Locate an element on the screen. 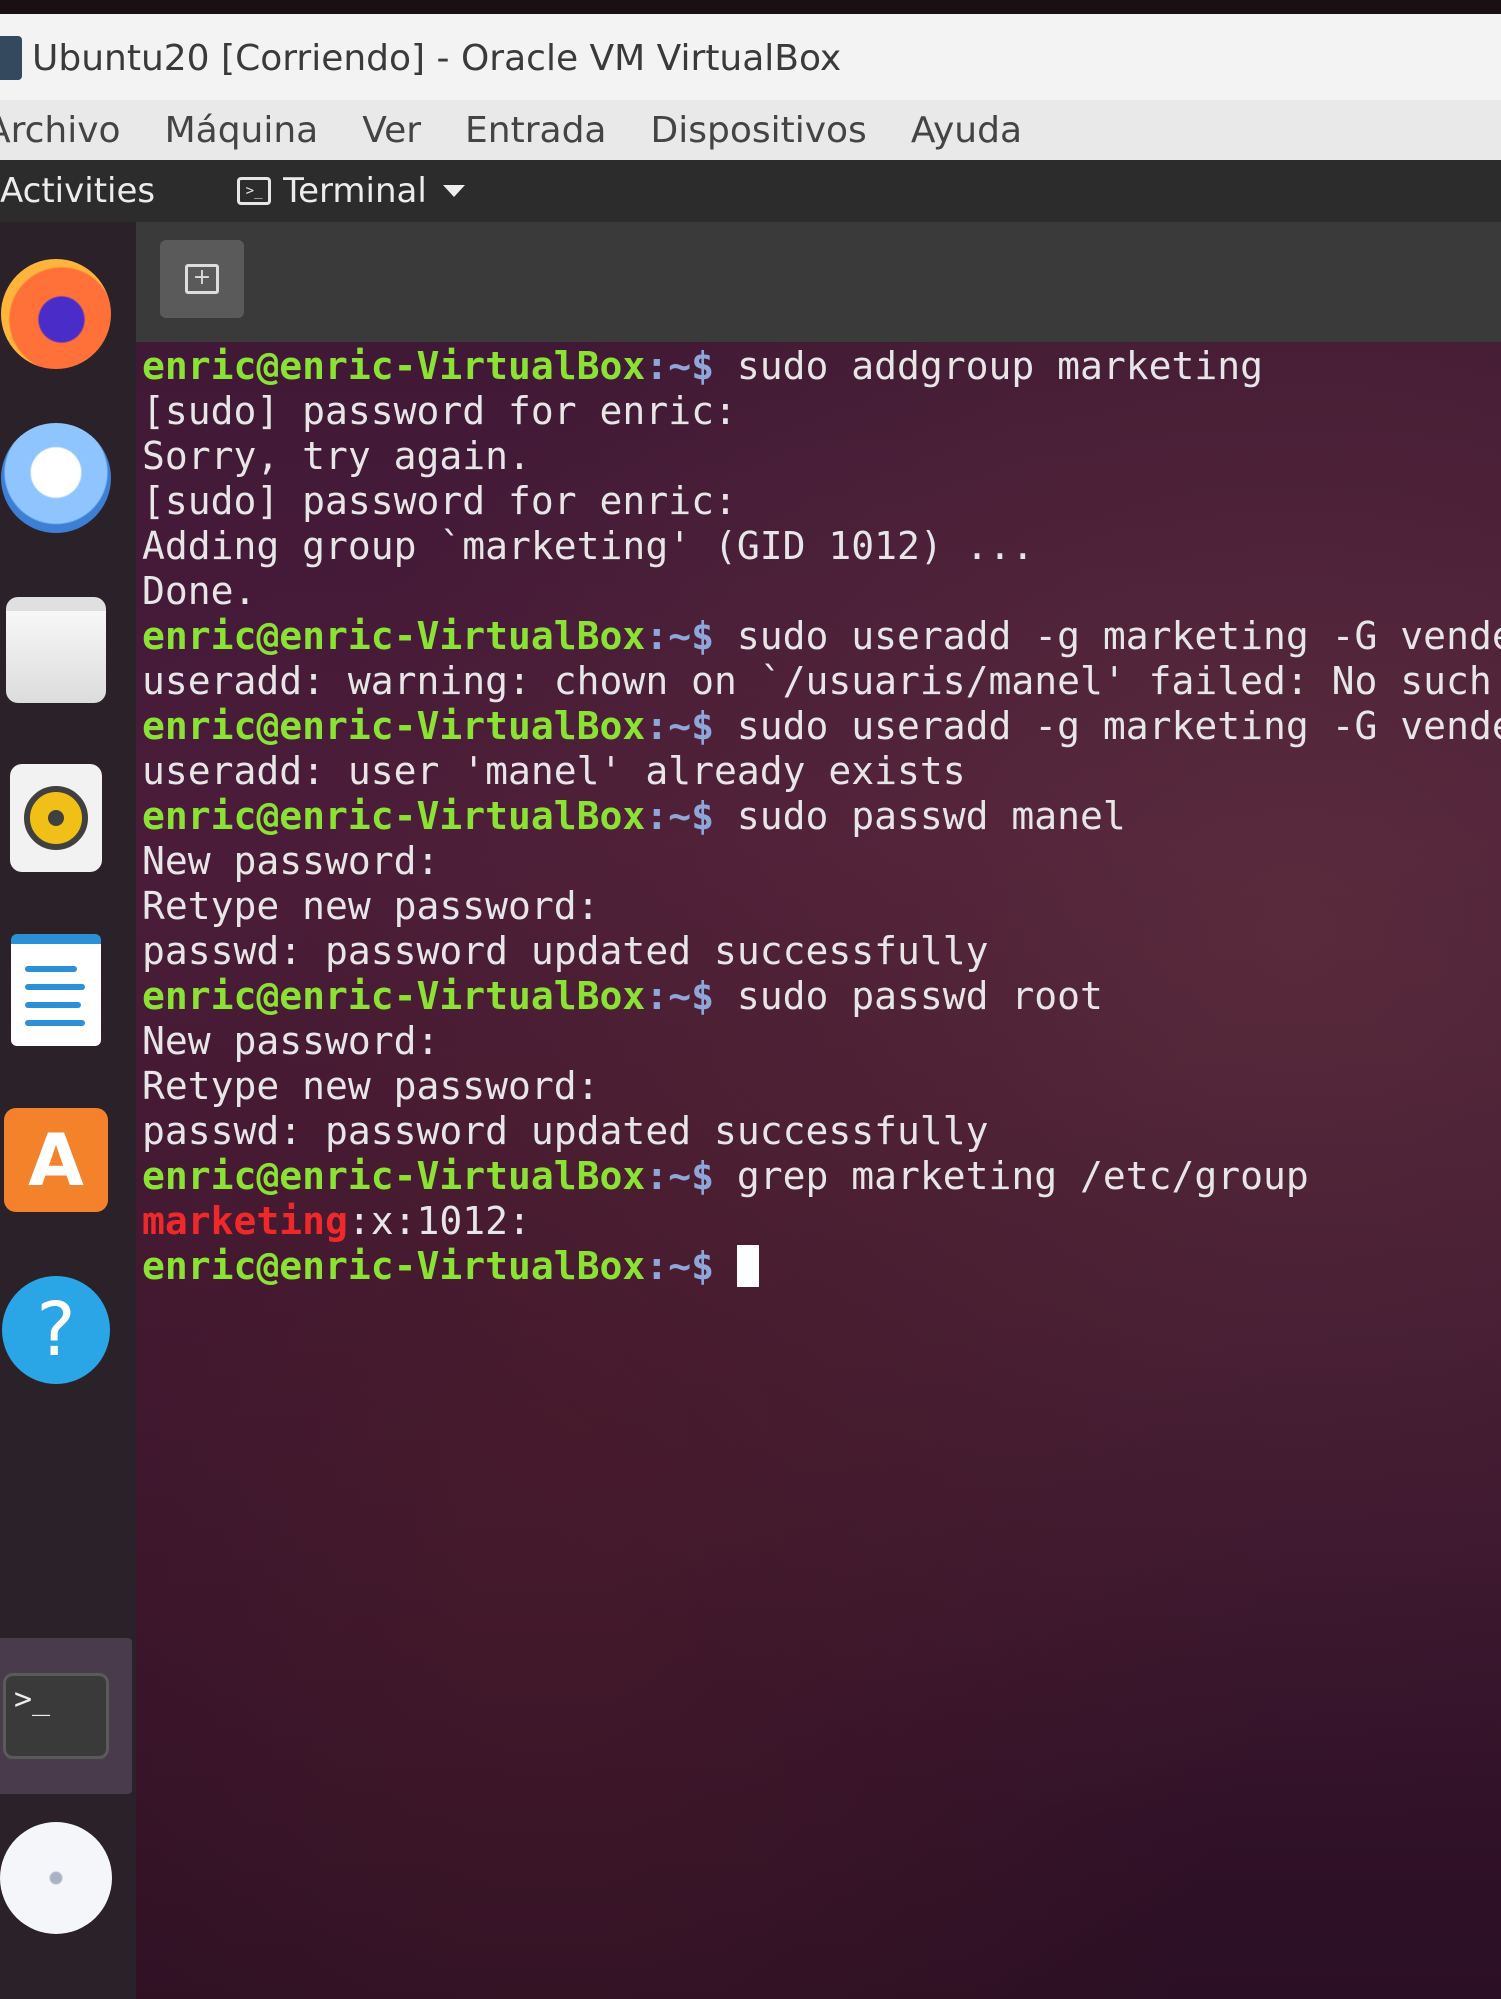 This screenshot has height=1999, width=1501. help-icon: ? is located at coordinates (56, 1330).